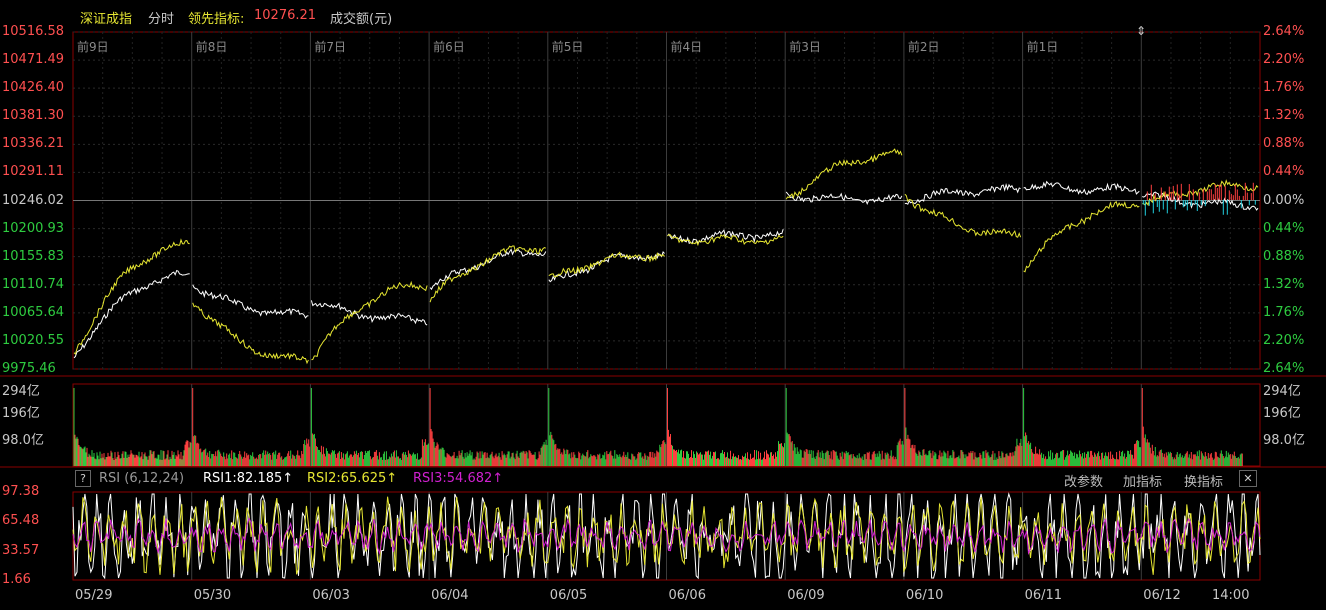 The width and height of the screenshot is (1326, 610). Describe the element at coordinates (449, 47) in the screenshot. I see `day-label: 前6日` at that location.